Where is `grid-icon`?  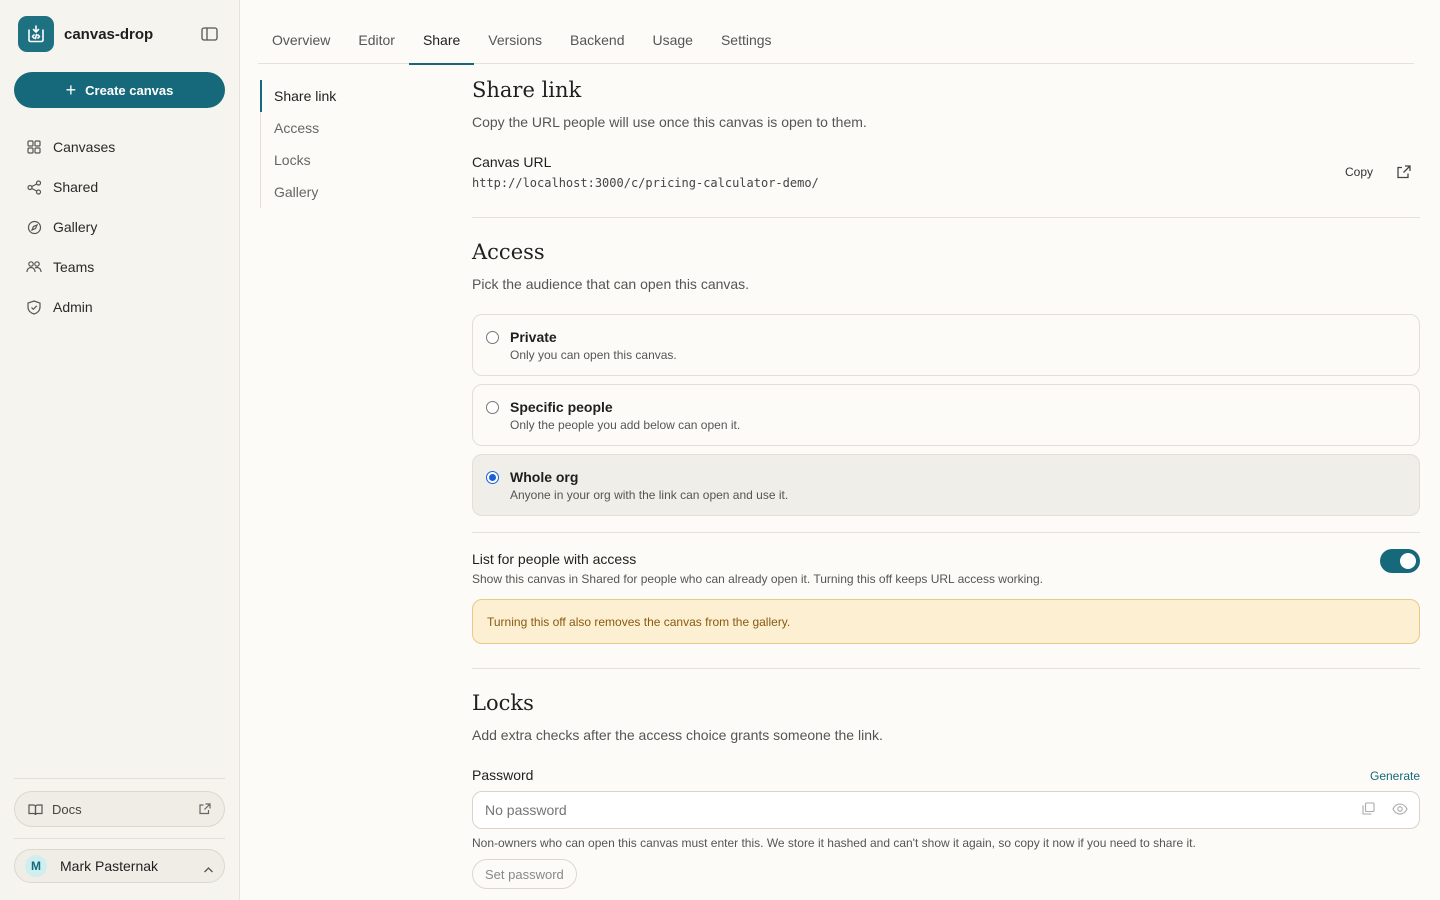 grid-icon is located at coordinates (34, 147).